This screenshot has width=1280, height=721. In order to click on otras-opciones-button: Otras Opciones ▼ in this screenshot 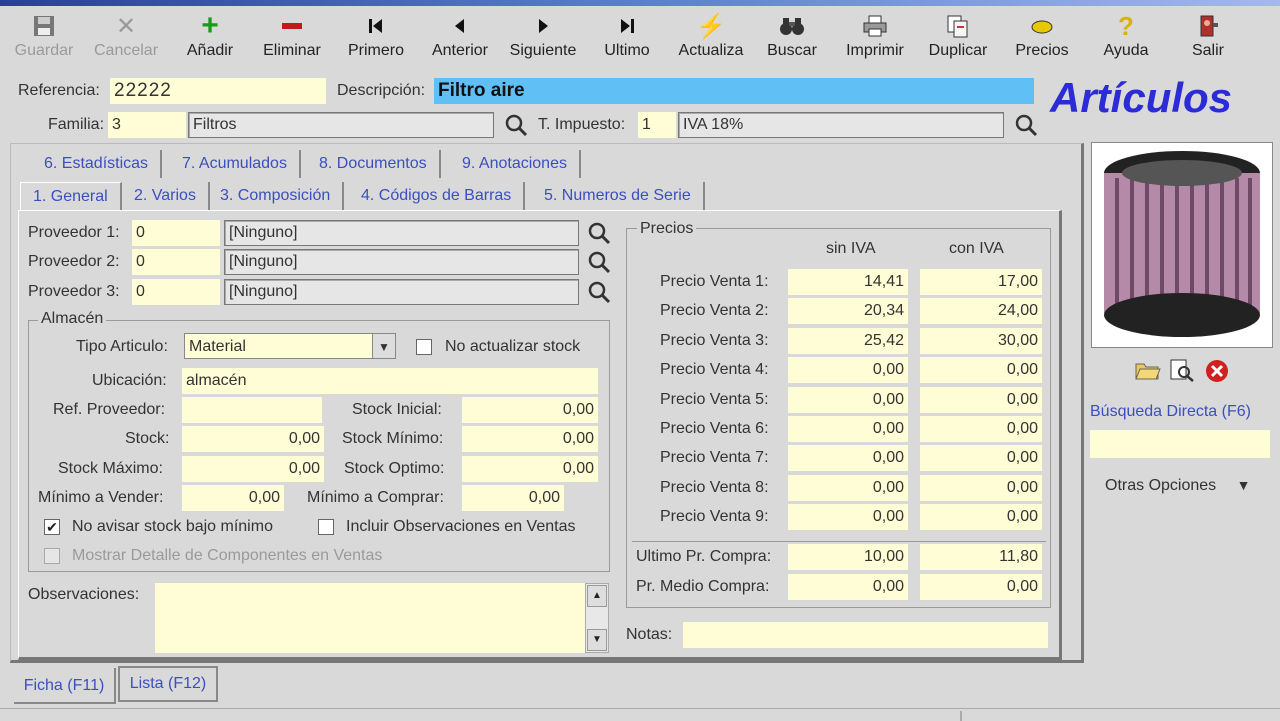, I will do `click(1177, 486)`.